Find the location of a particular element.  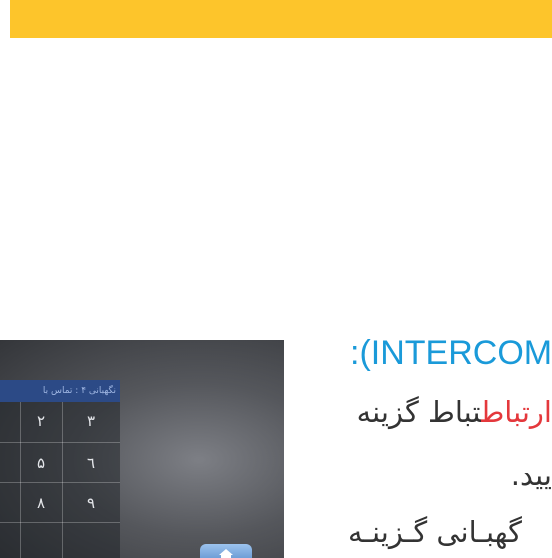

instruction-line-2: یید. is located at coordinates (531, 475).